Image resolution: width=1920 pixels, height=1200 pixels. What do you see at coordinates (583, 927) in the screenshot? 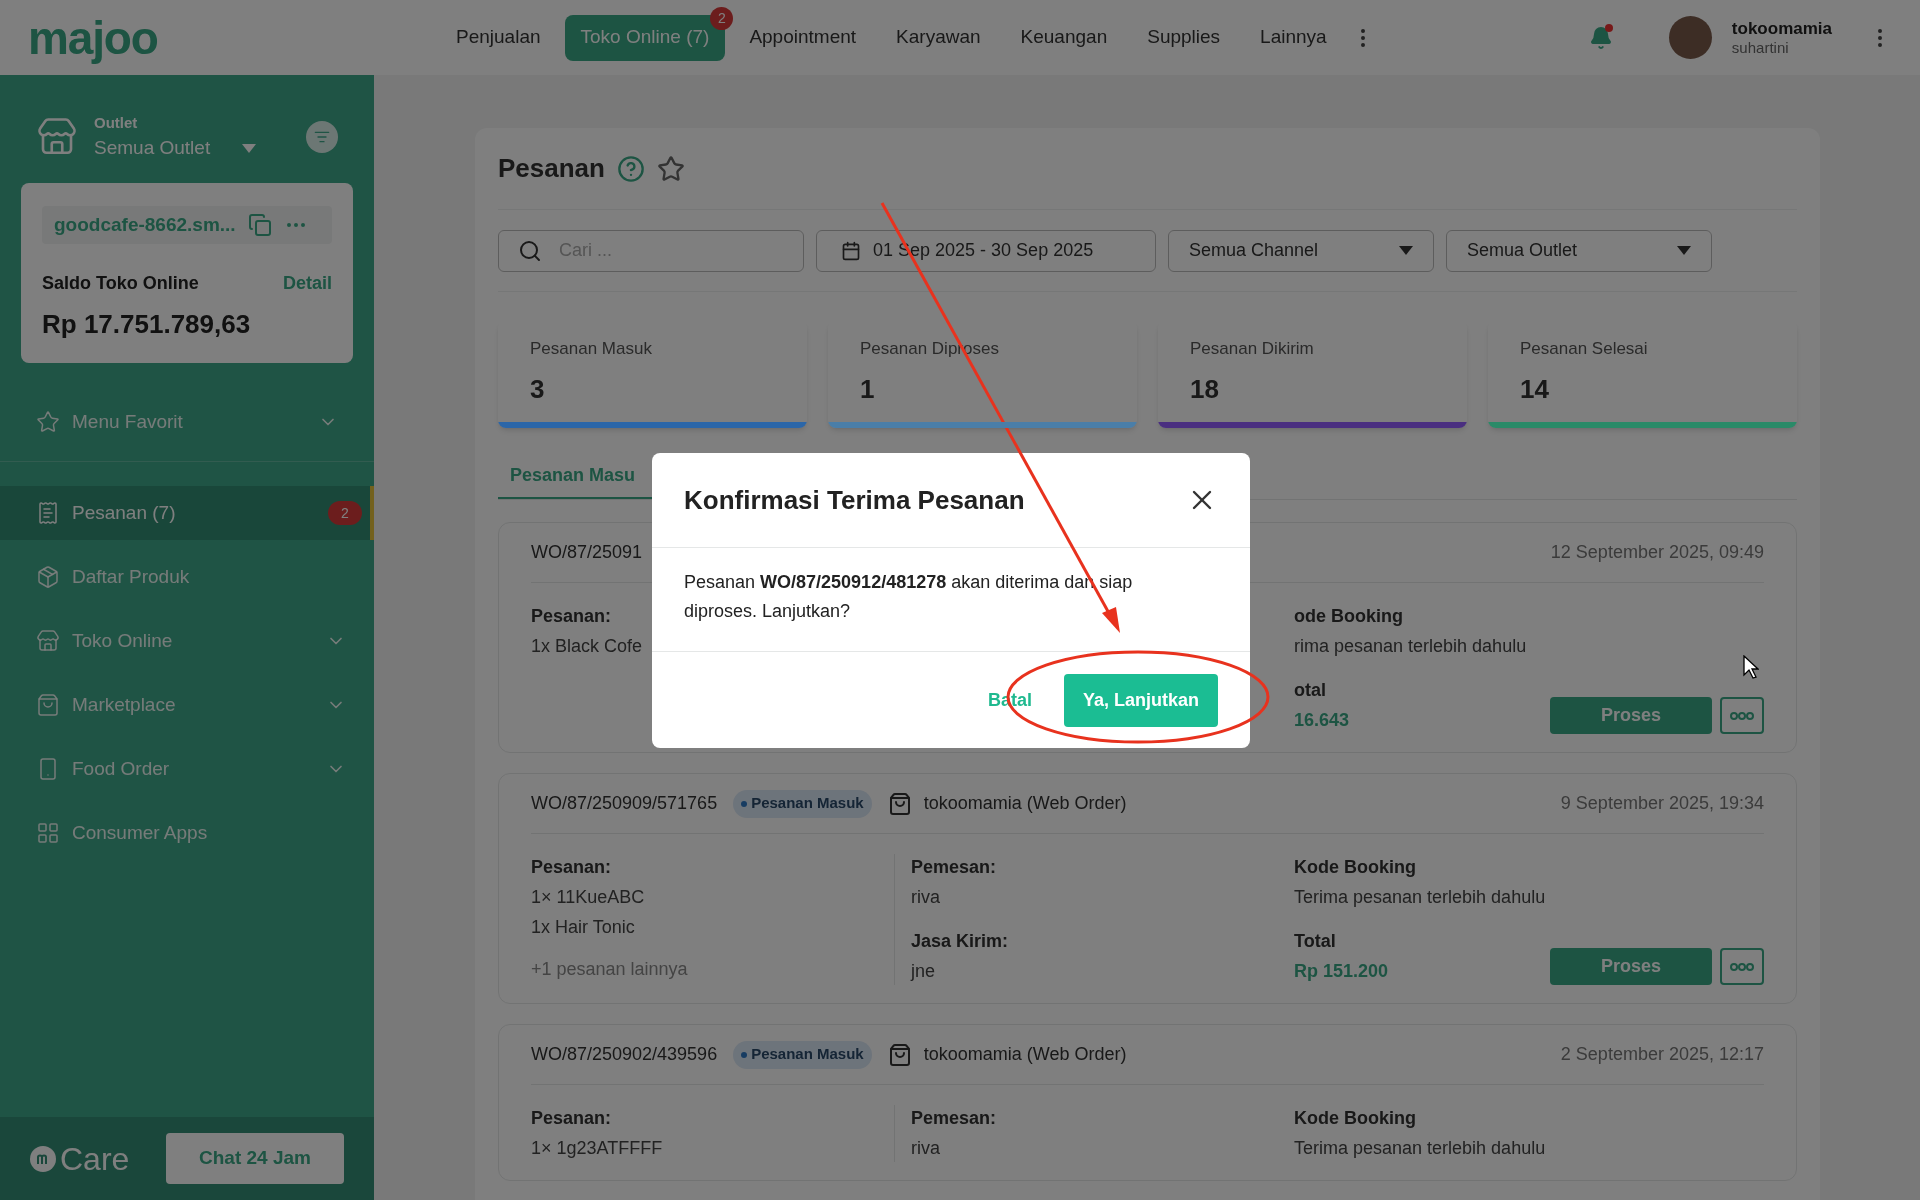
I see `order-item: 1x Hair Tonic` at bounding box center [583, 927].